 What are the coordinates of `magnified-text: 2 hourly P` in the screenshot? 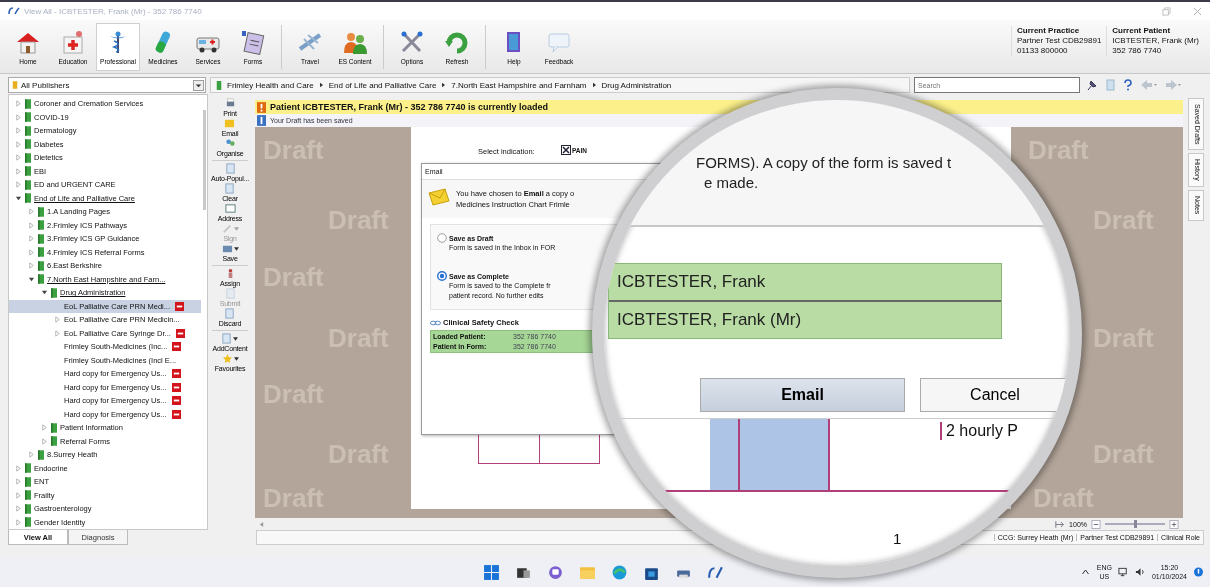 It's located at (979, 431).